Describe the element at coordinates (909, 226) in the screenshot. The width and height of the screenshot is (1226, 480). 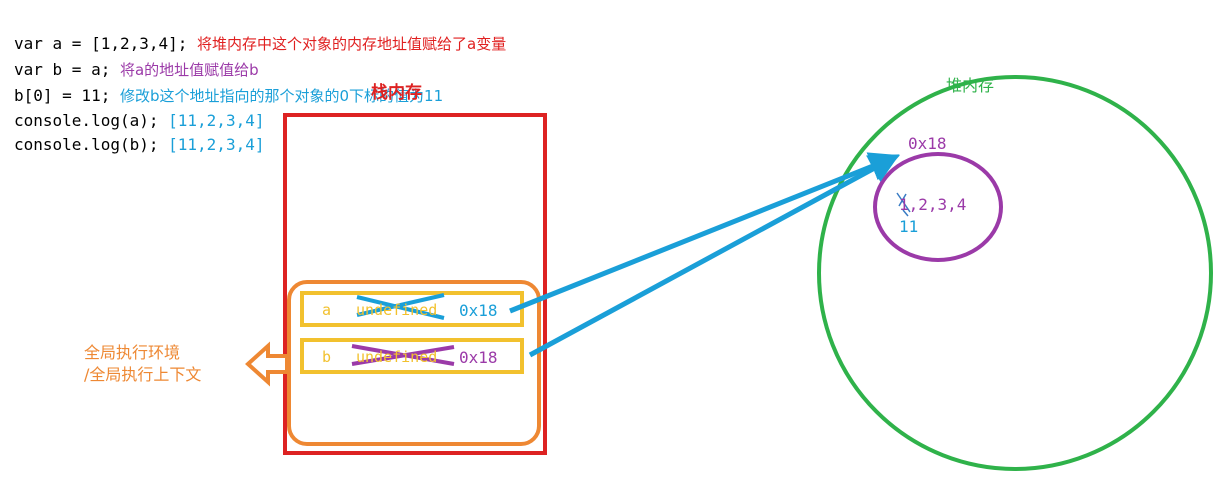
I see `new-element-value: 11` at that location.